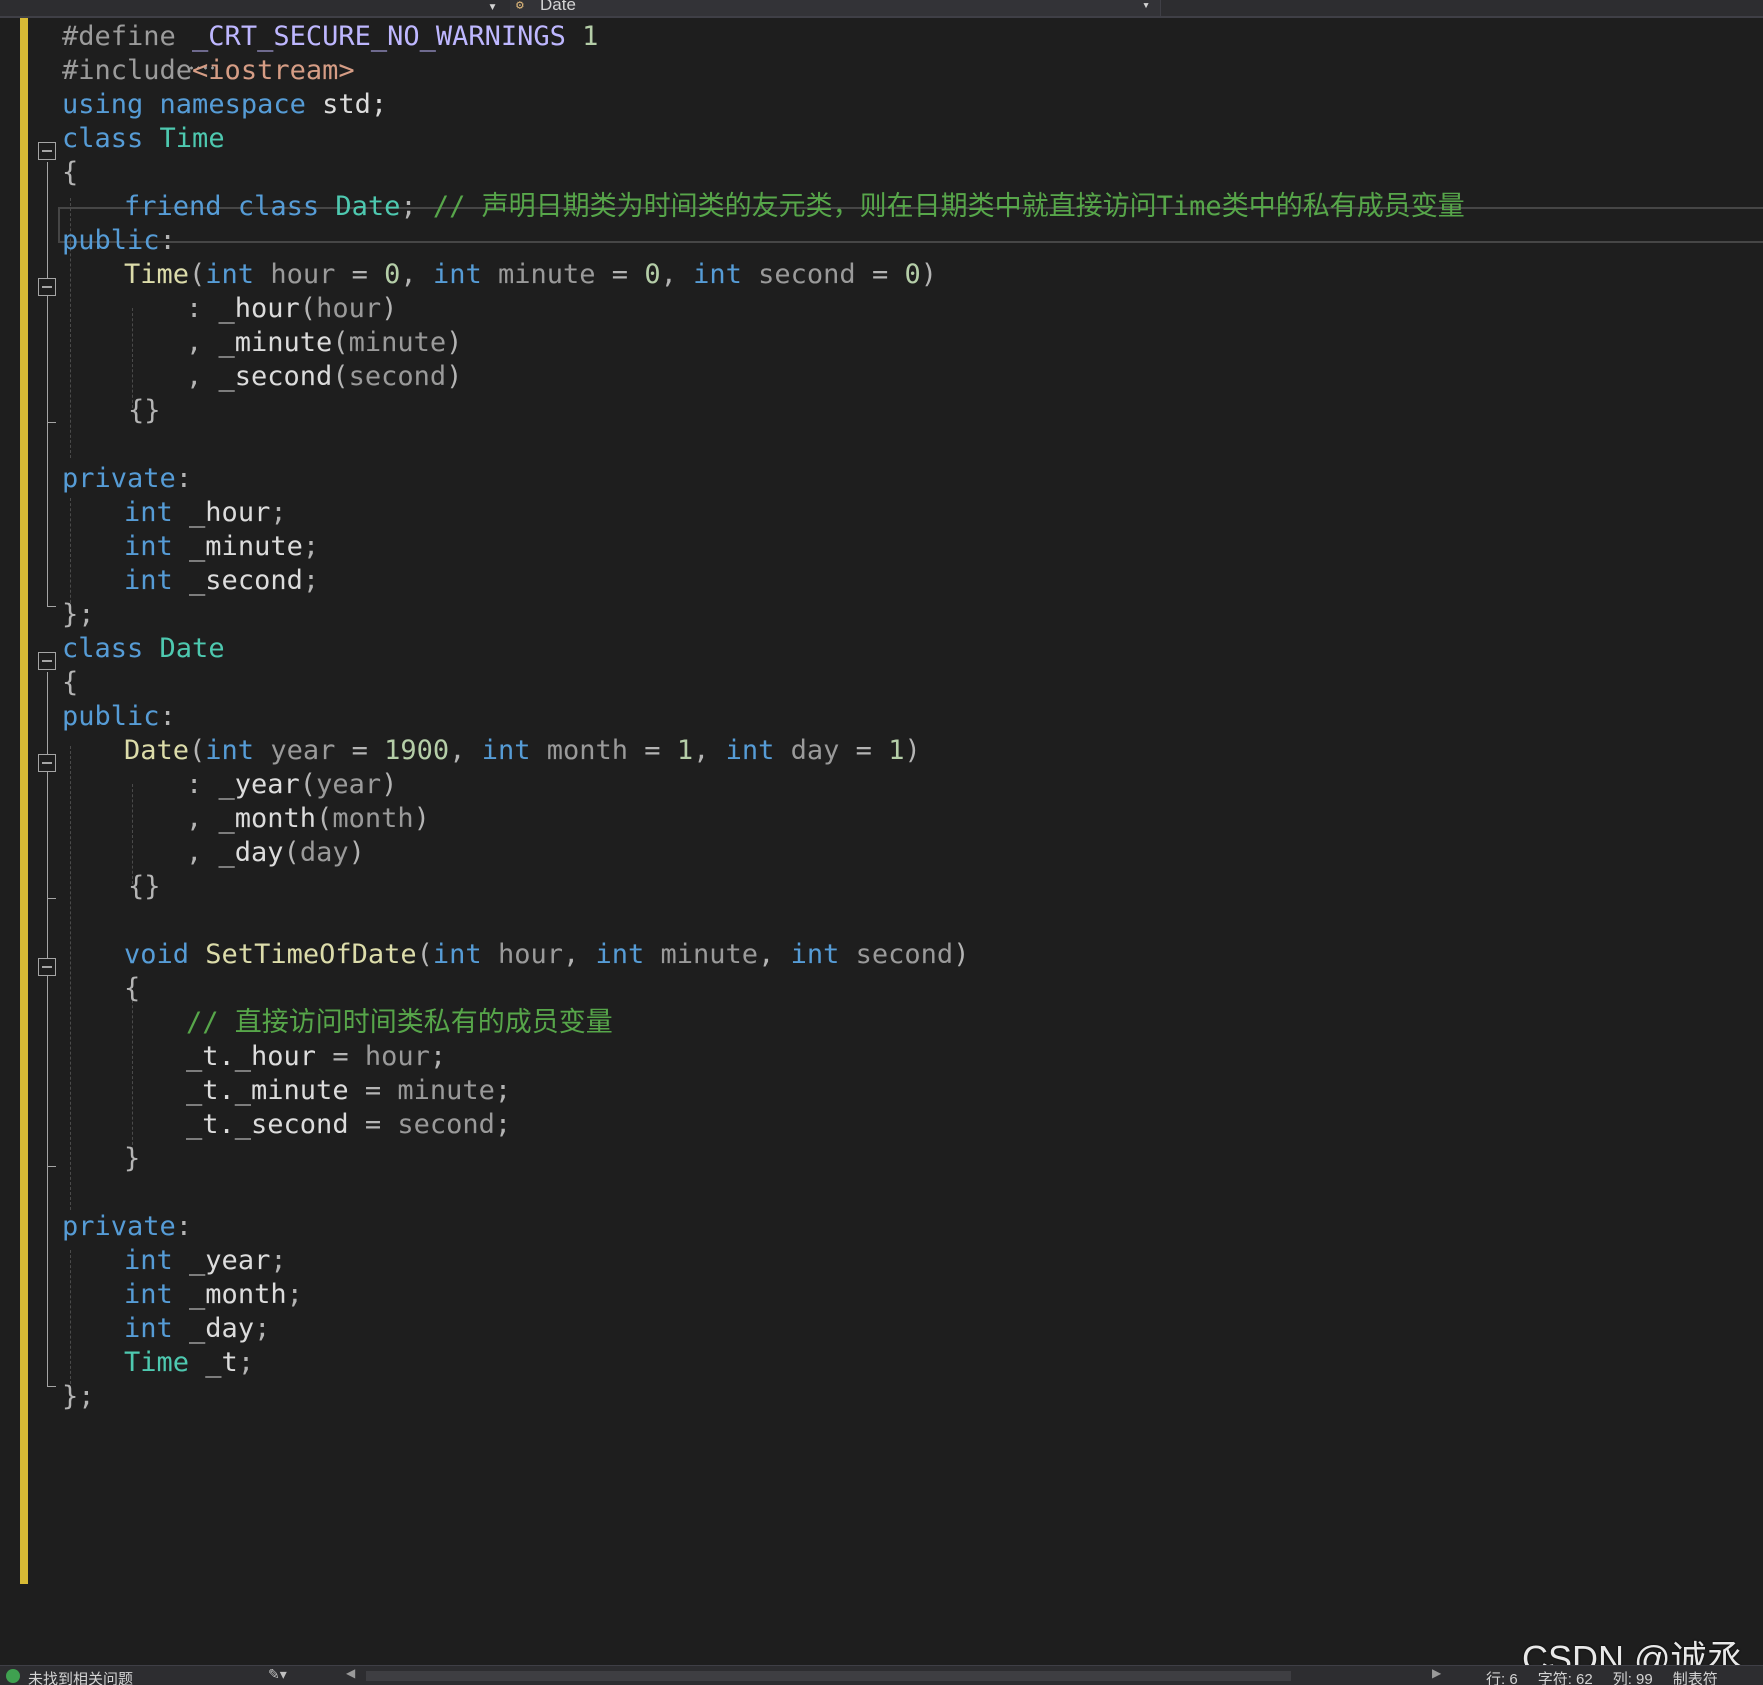 Image resolution: width=1763 pixels, height=1685 pixels. I want to click on fold-toggle-class-date-icon, so click(47, 661).